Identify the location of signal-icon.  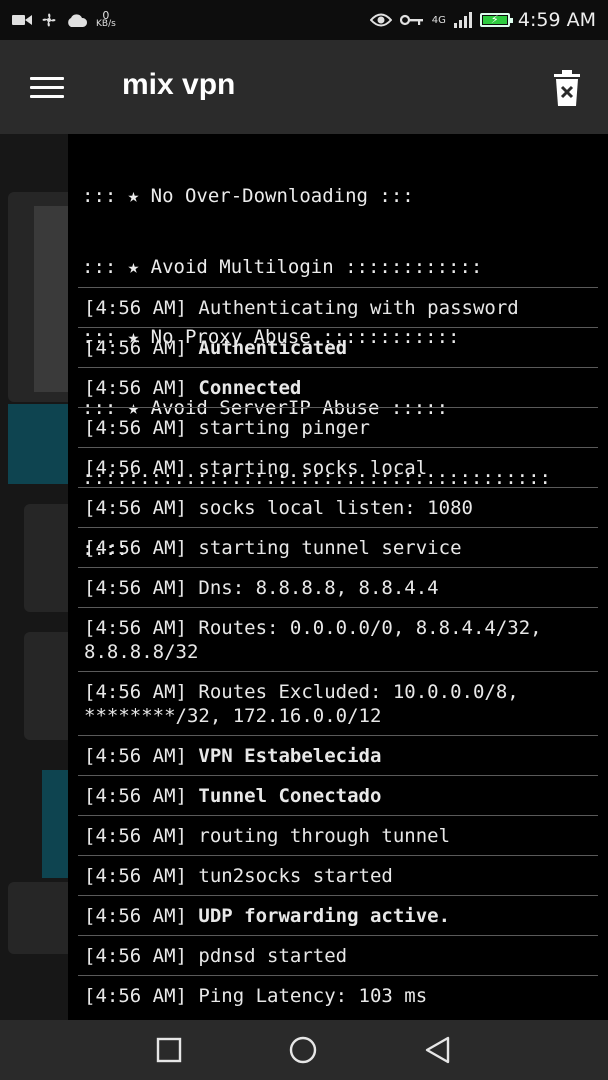
(462, 20).